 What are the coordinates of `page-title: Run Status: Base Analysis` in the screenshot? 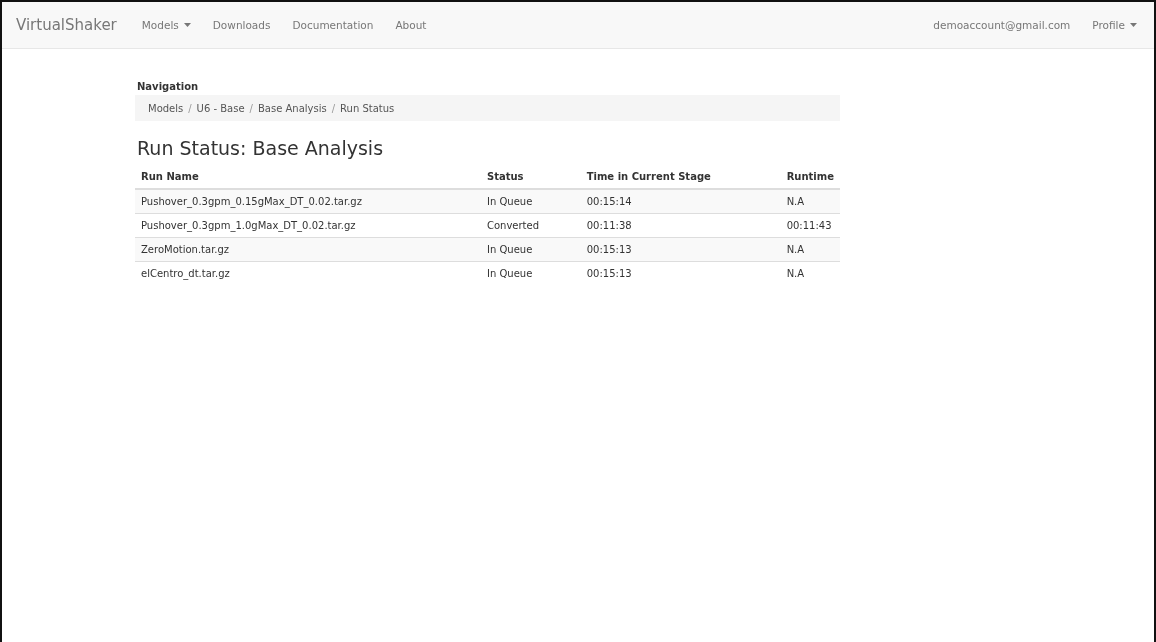 It's located at (261, 148).